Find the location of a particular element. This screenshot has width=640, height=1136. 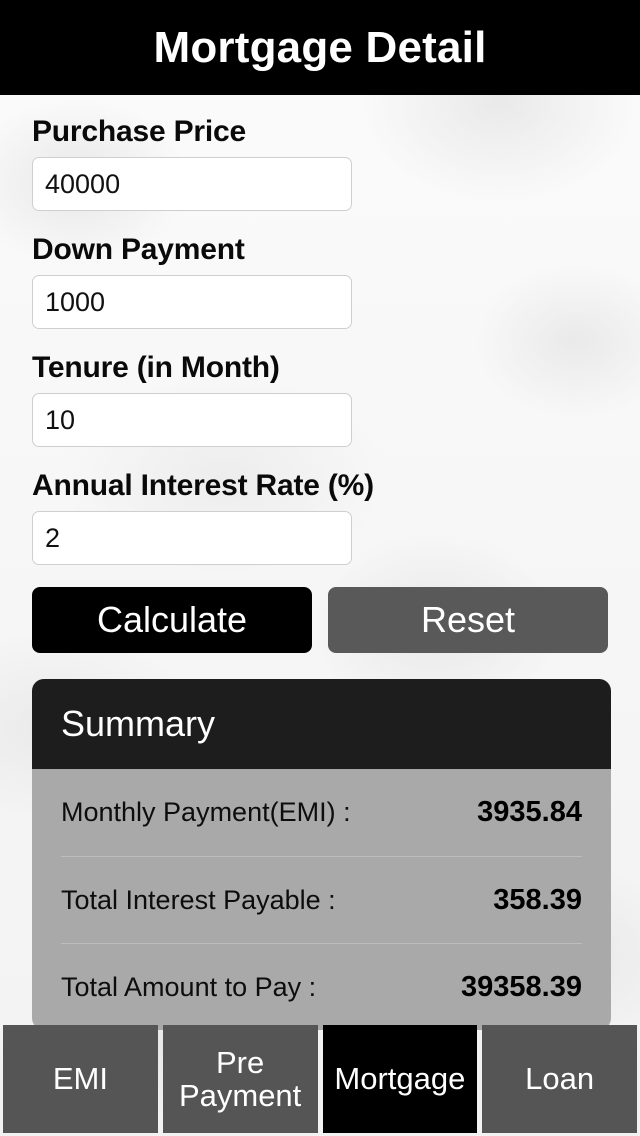

total-interest-value: 358.39 is located at coordinates (537, 899).